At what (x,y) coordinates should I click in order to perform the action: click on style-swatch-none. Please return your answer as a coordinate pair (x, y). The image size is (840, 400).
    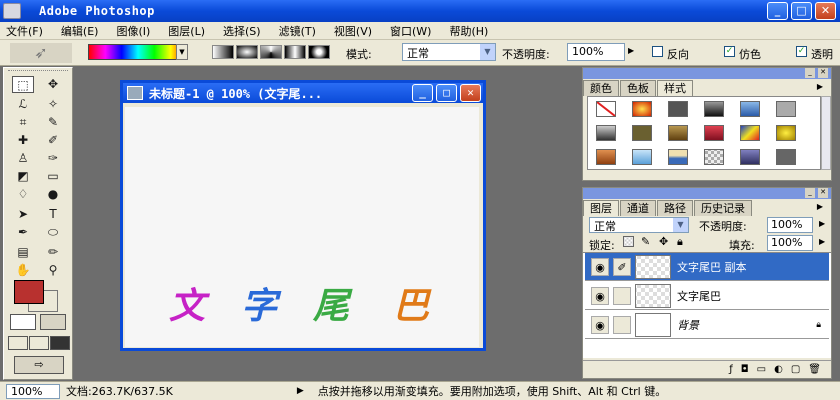
    Looking at the image, I should click on (606, 109).